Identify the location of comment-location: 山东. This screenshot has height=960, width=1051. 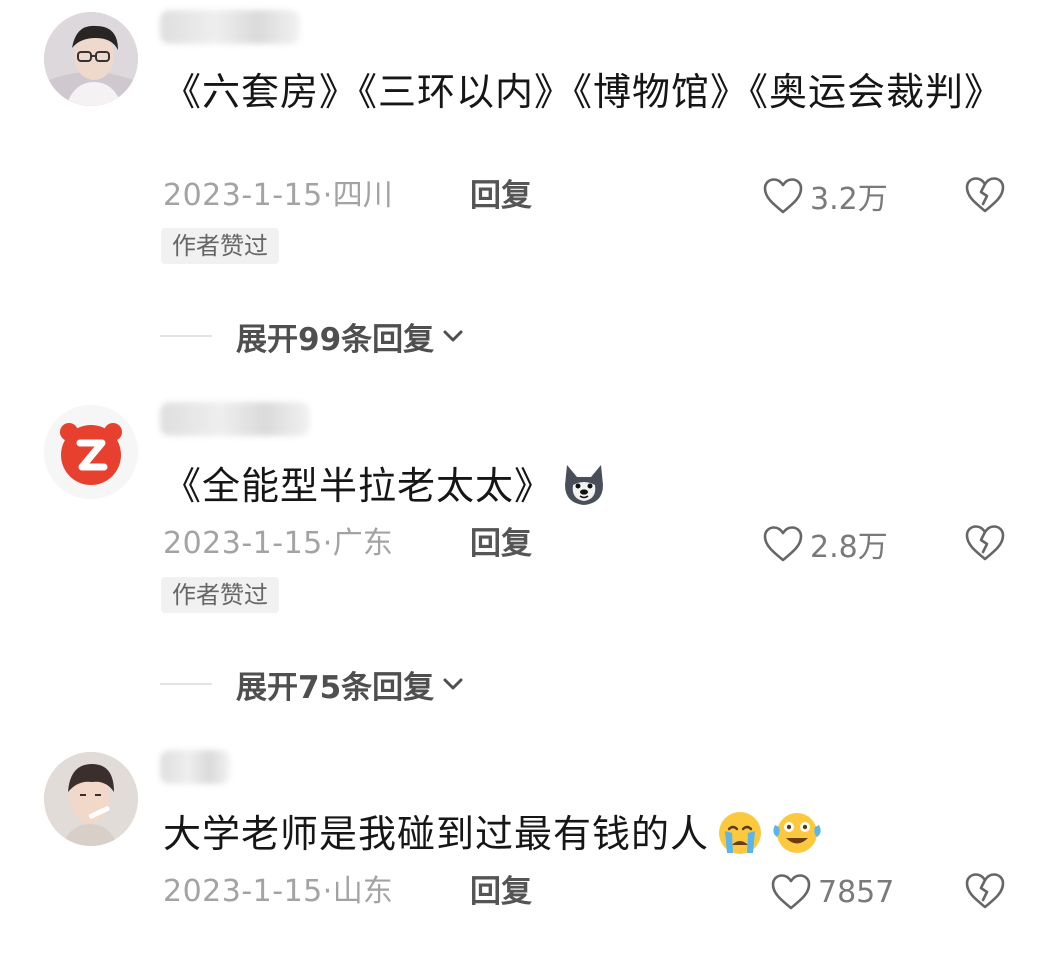
(362, 891).